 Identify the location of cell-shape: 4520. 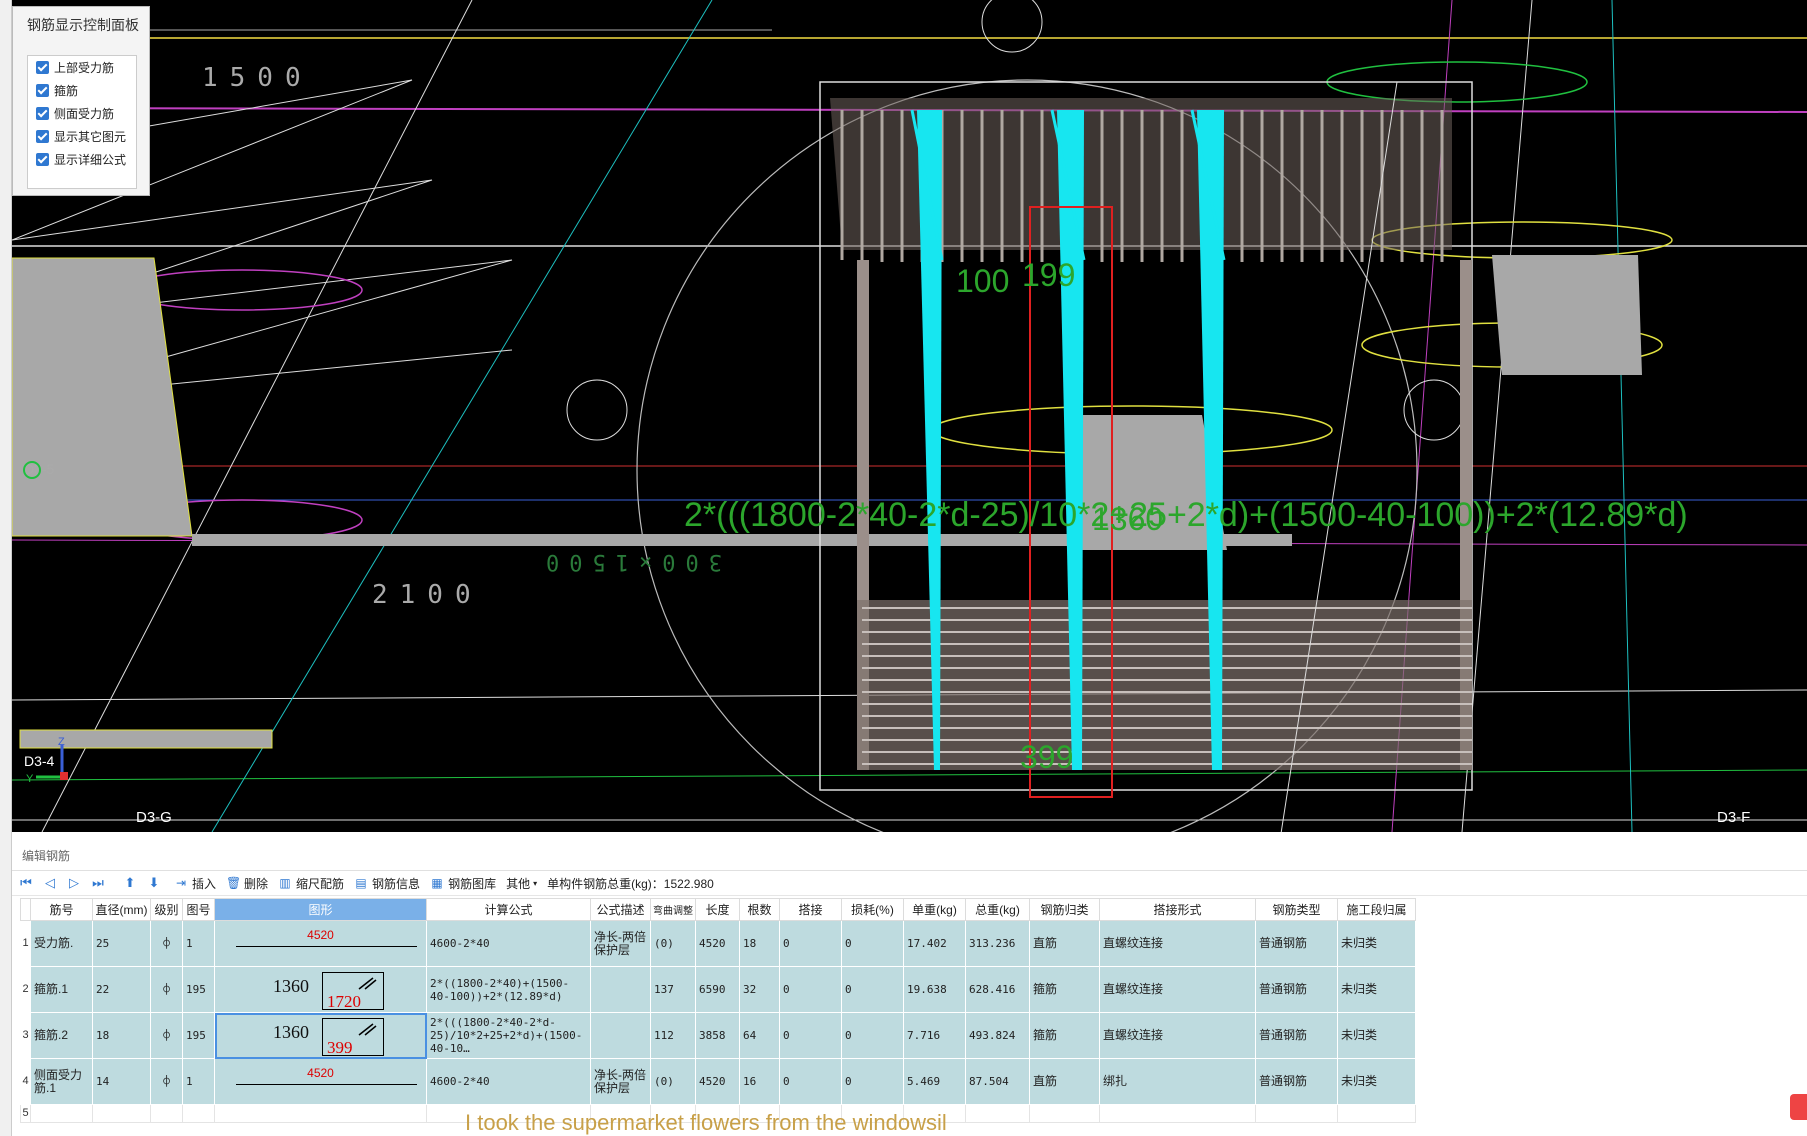
(320, 1081).